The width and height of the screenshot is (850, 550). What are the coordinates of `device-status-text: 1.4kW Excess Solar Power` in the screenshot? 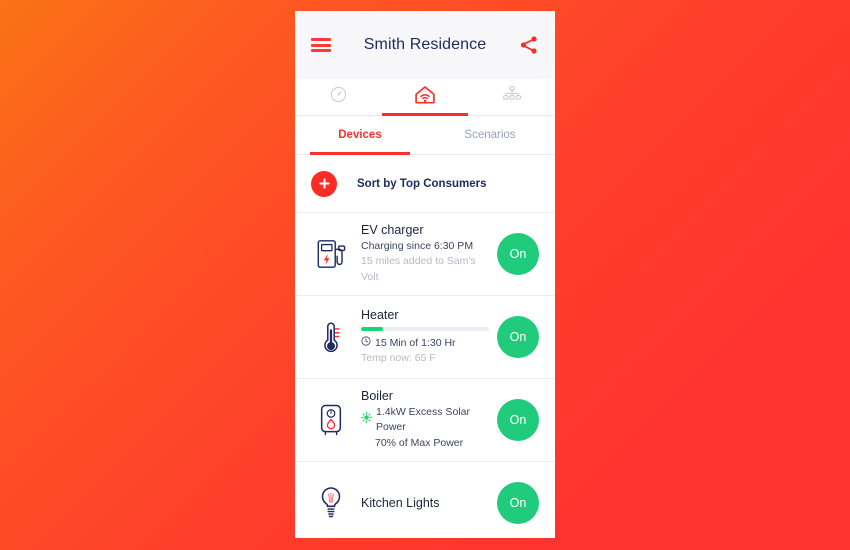 It's located at (423, 420).